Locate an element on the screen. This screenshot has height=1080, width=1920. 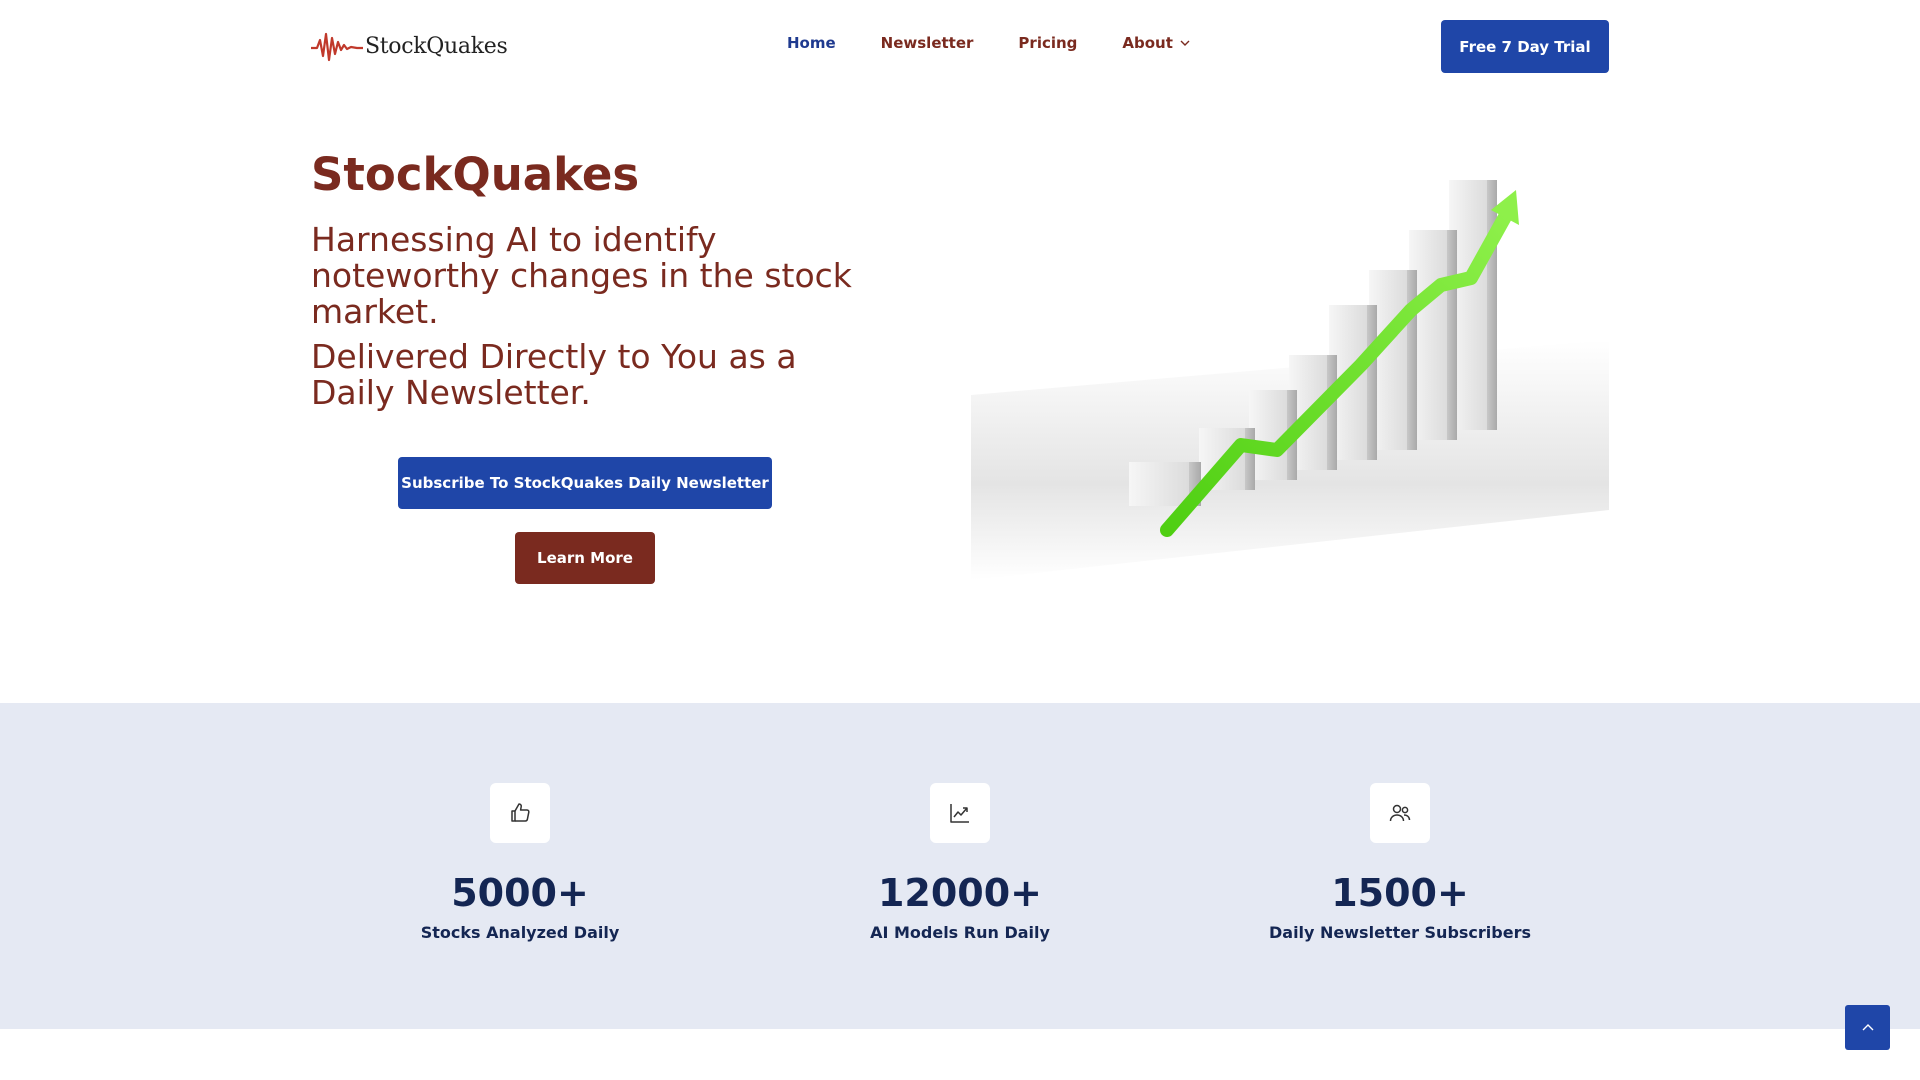
stat-value: 5000+ is located at coordinates (520, 893).